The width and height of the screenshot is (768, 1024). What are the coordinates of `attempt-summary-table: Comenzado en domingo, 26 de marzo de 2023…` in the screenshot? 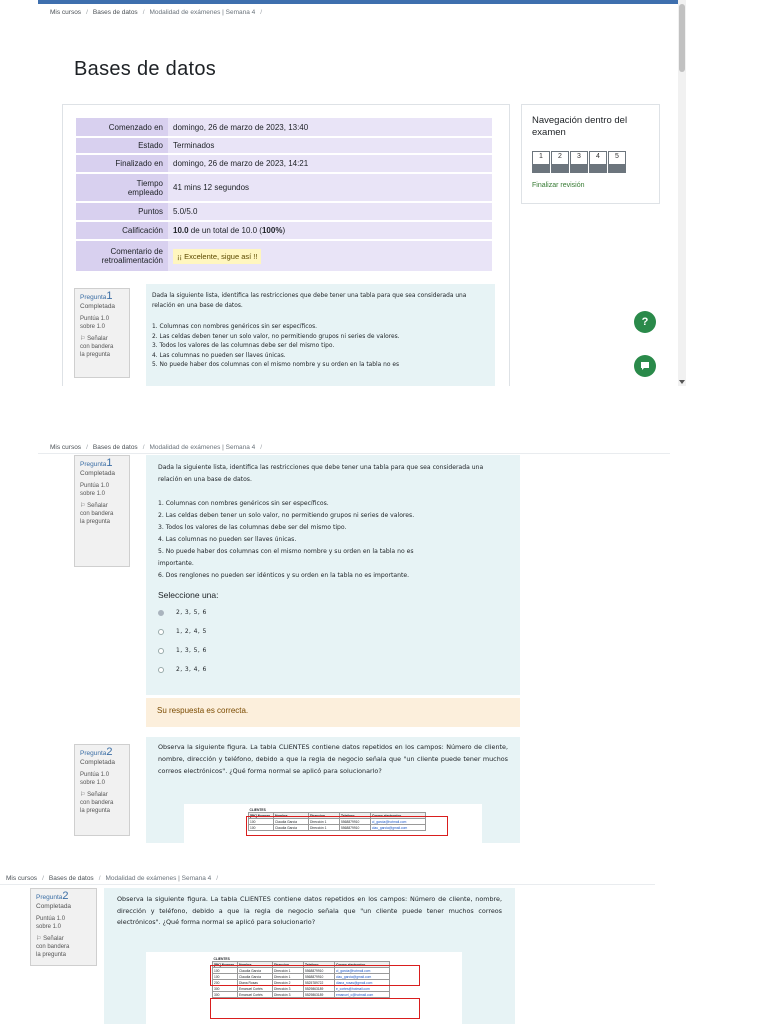 It's located at (284, 195).